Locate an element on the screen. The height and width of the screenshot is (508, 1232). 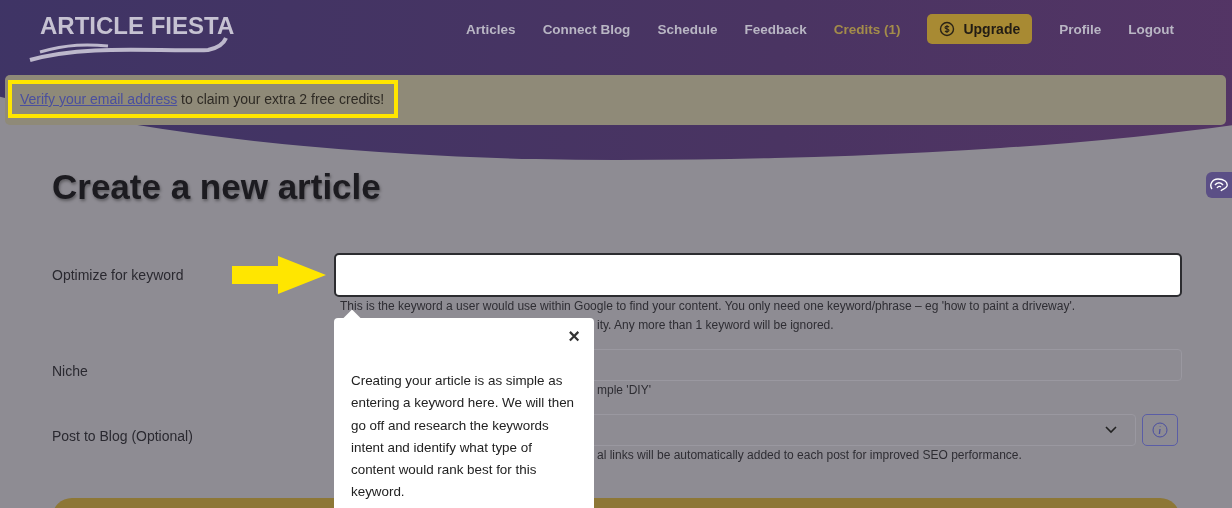
logo-text: ARTICLE FIESTA is located at coordinates (131, 26).